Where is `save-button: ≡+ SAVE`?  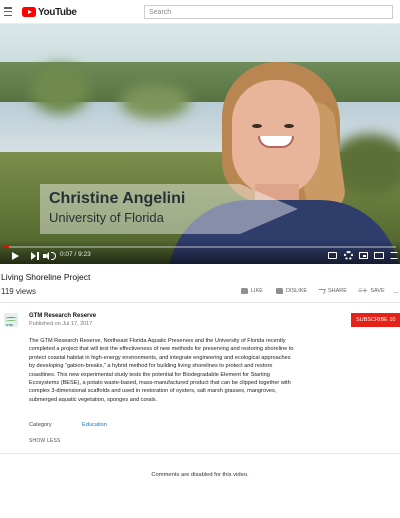 save-button: ≡+ SAVE is located at coordinates (371, 290).